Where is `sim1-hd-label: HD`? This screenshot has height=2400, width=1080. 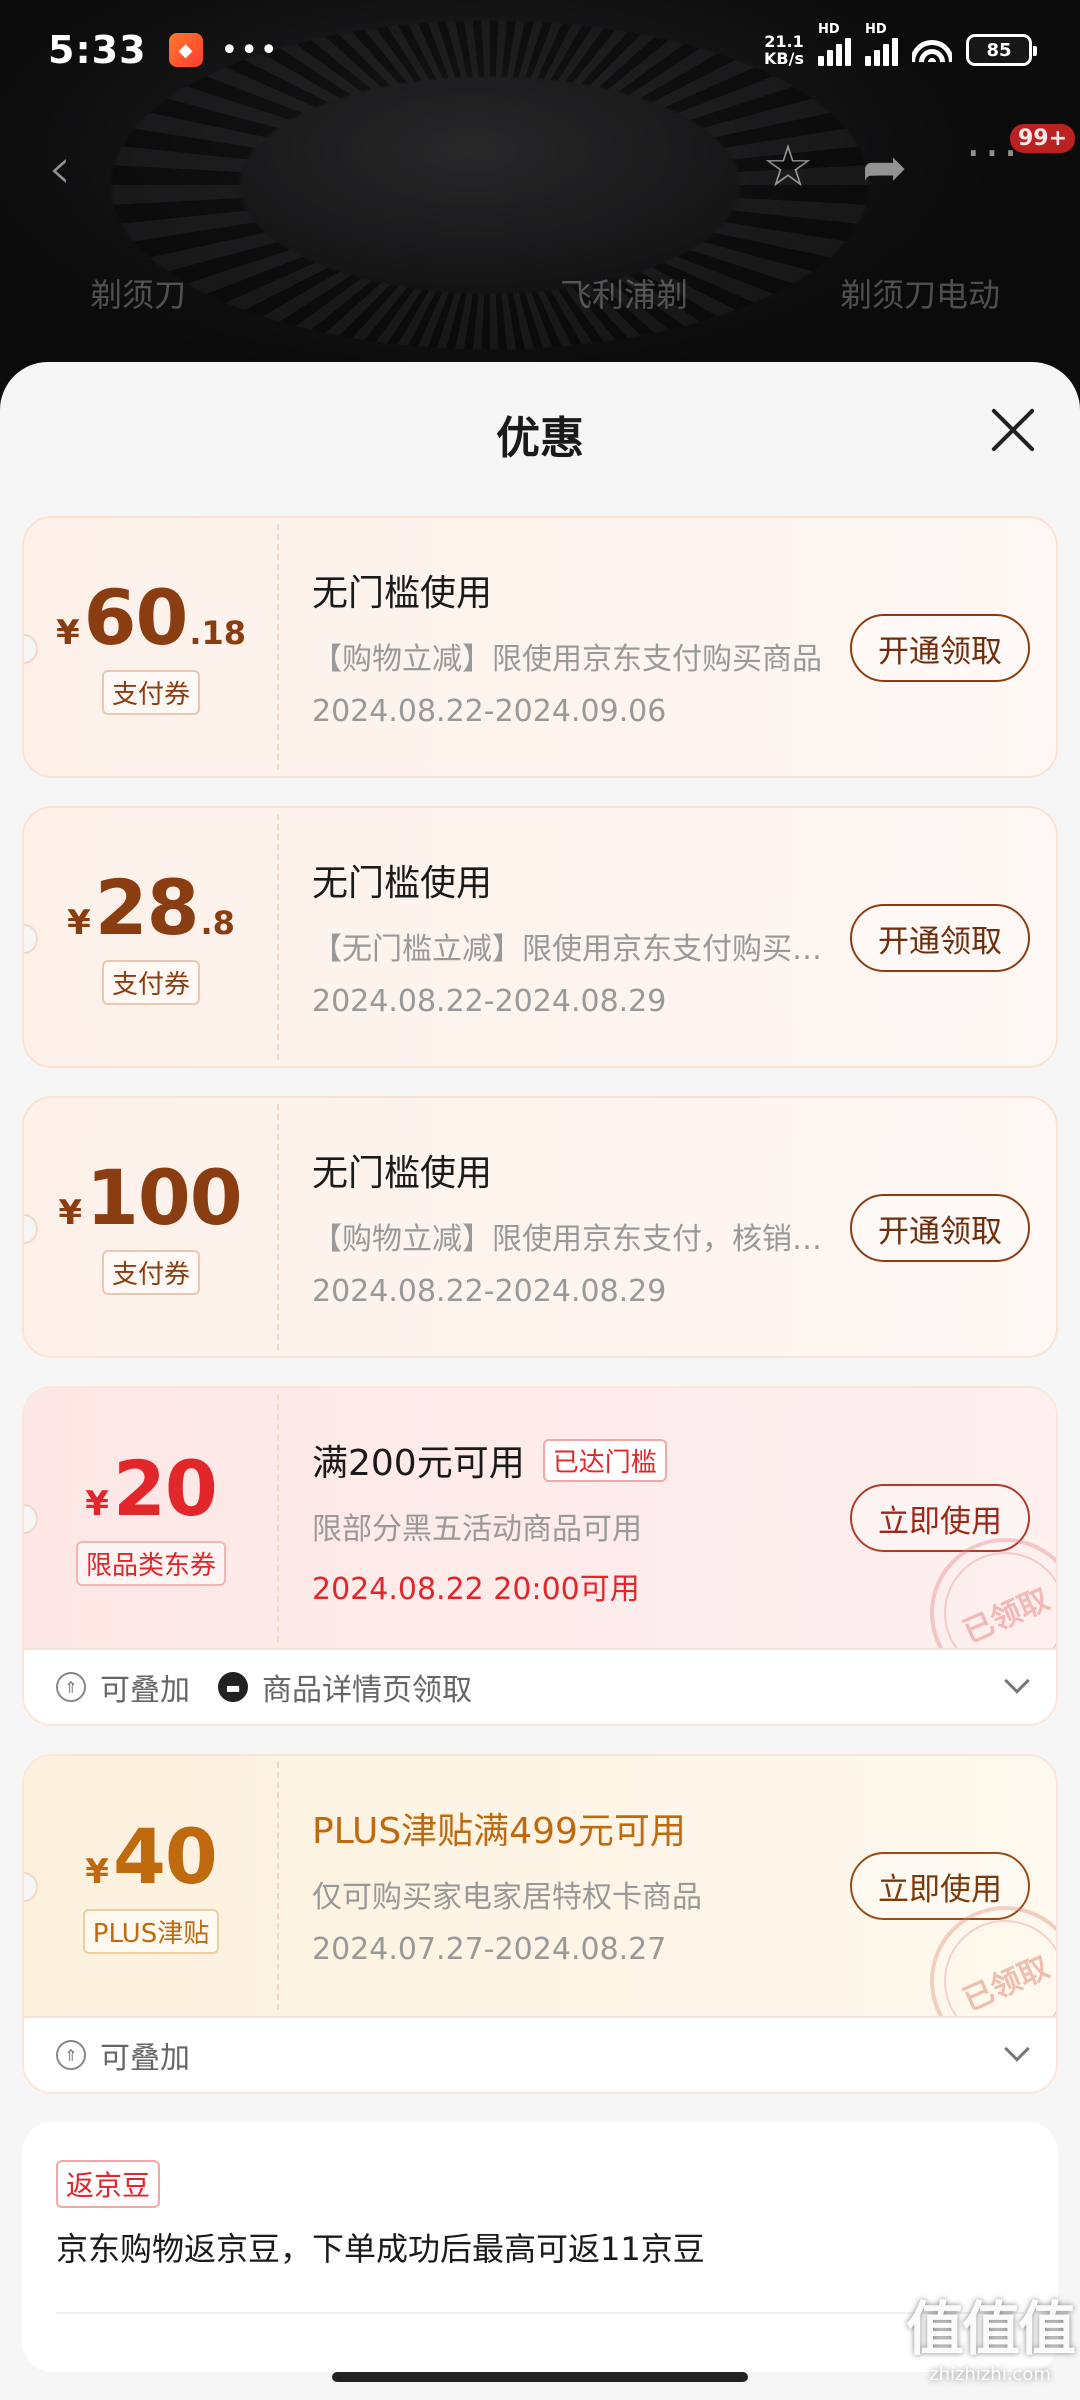
sim1-hd-label: HD is located at coordinates (829, 29).